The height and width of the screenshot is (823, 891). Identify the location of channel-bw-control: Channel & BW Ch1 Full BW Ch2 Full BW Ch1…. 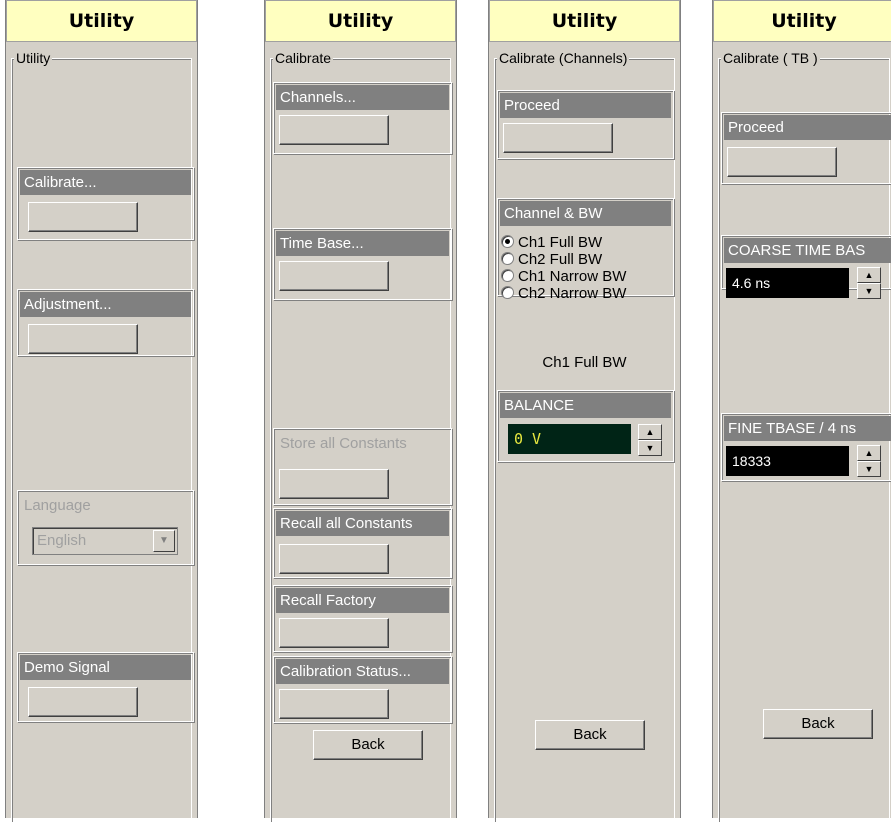
(585, 250).